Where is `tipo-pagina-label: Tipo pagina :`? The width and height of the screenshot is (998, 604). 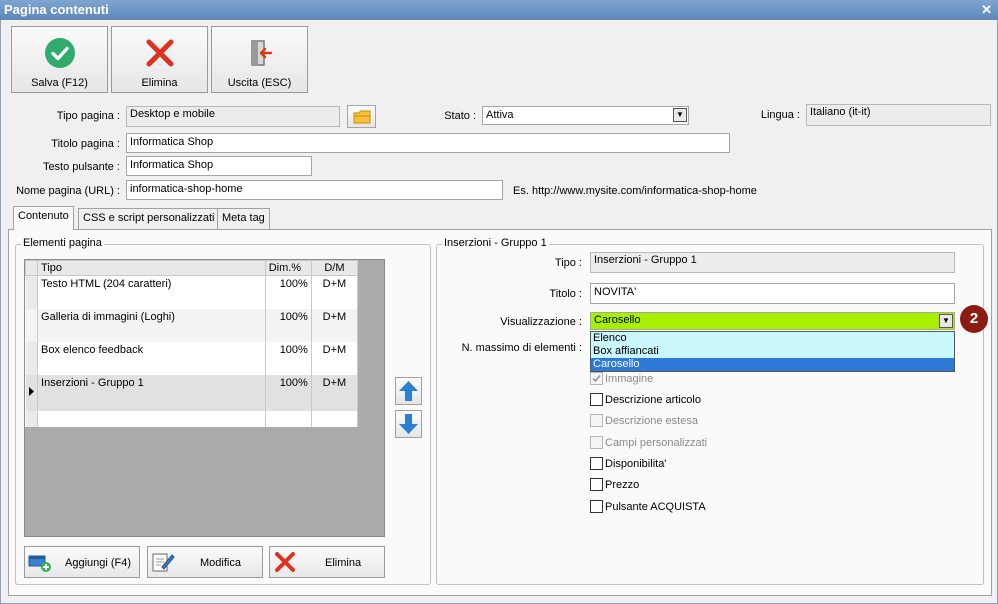 tipo-pagina-label: Tipo pagina : is located at coordinates (88, 116).